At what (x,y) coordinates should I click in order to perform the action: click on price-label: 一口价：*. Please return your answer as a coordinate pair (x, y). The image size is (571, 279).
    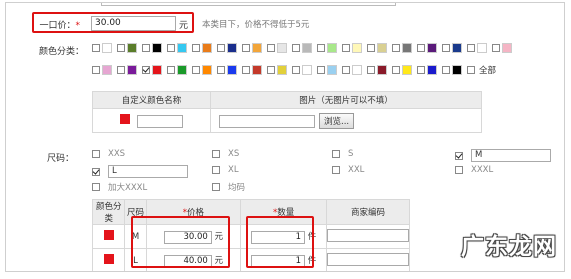
    Looking at the image, I should click on (59, 26).